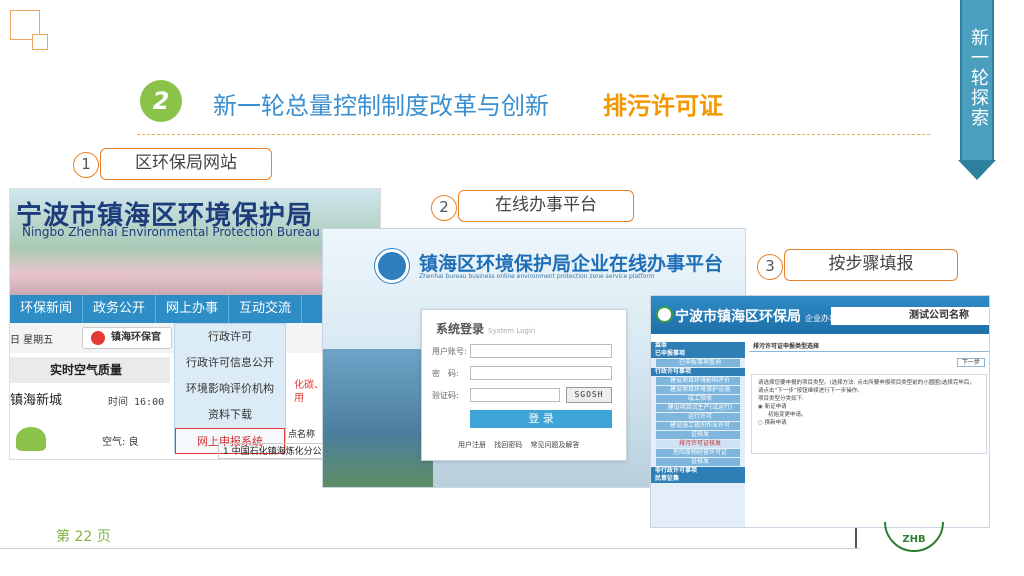  What do you see at coordinates (444, 208) in the screenshot?
I see `step-2-number: 2` at bounding box center [444, 208].